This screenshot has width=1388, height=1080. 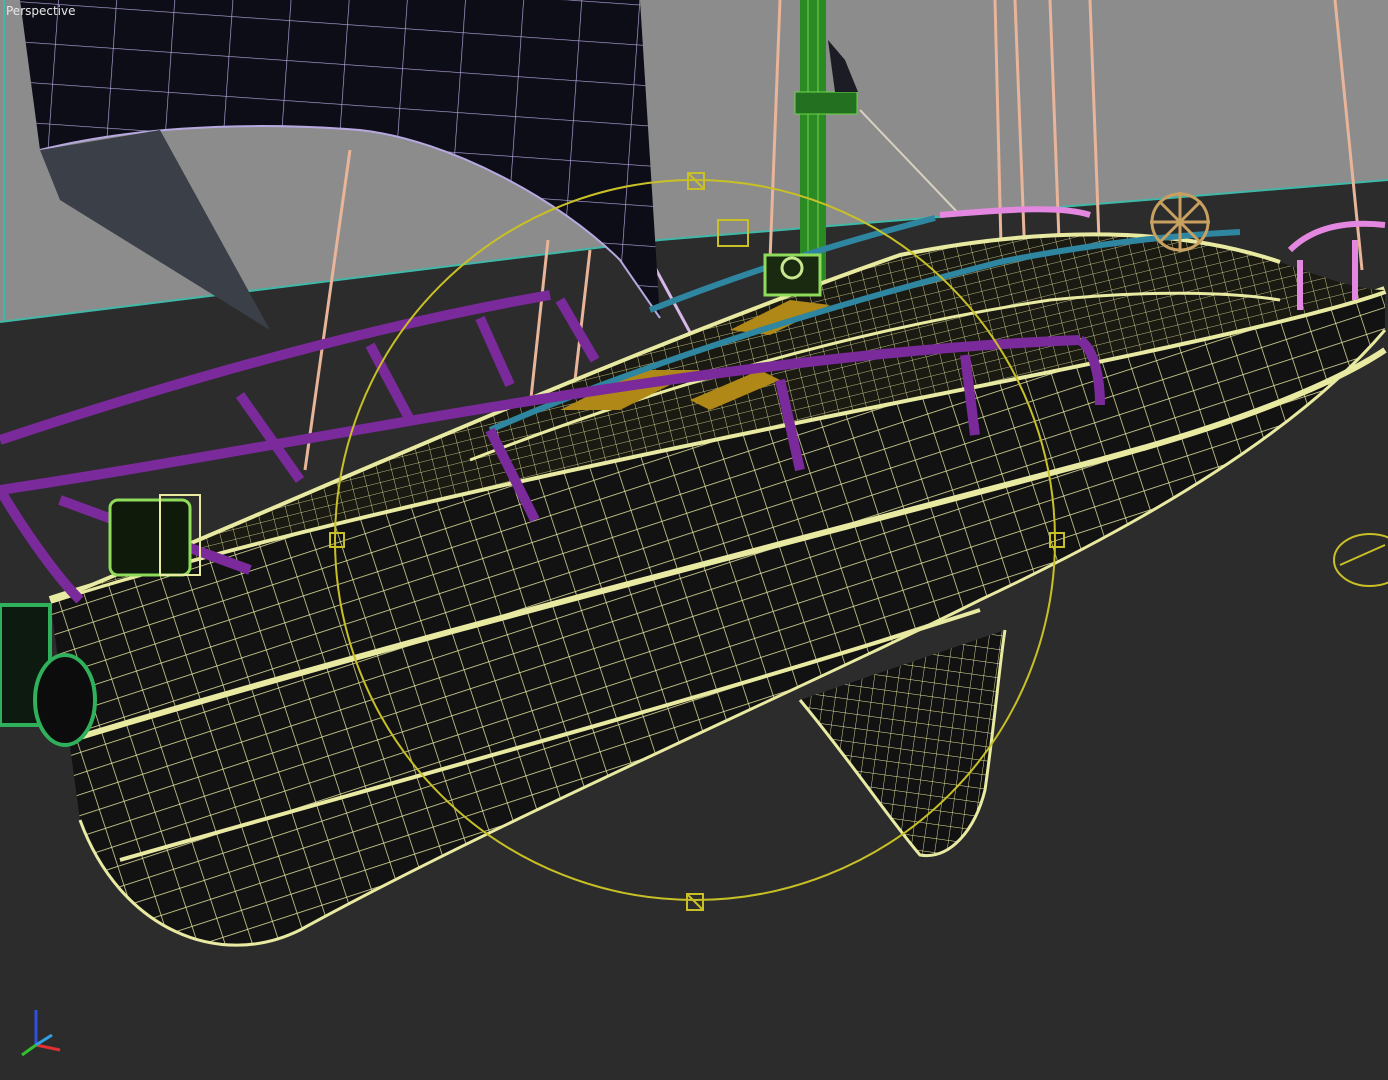 What do you see at coordinates (1180, 222) in the screenshot?
I see `ship-wheel-icon` at bounding box center [1180, 222].